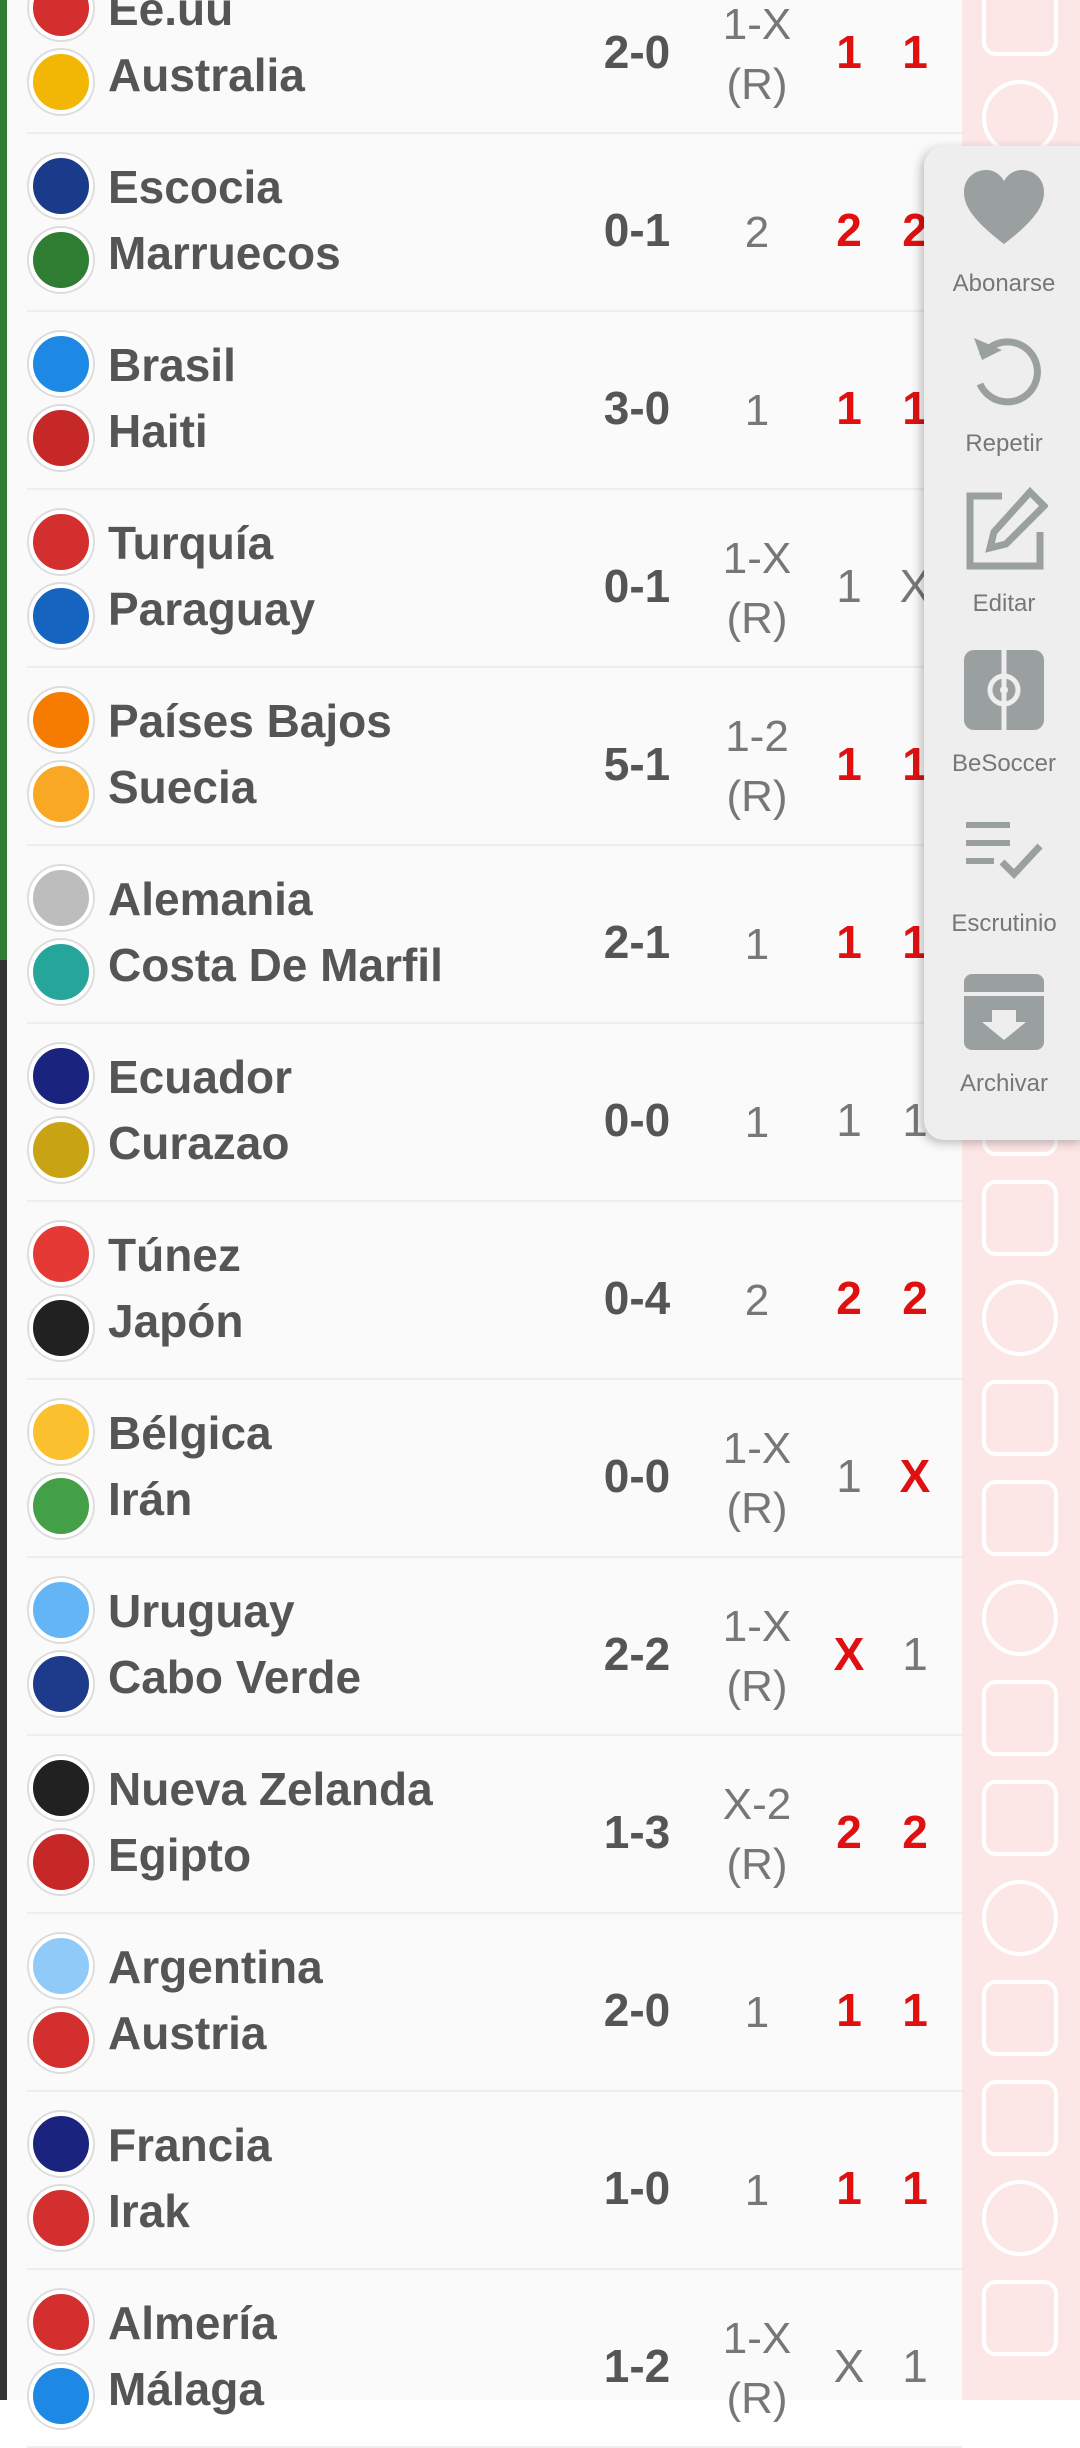 Image resolution: width=1080 pixels, height=2448 pixels. I want to click on edit-button: Editar, so click(1002, 546).